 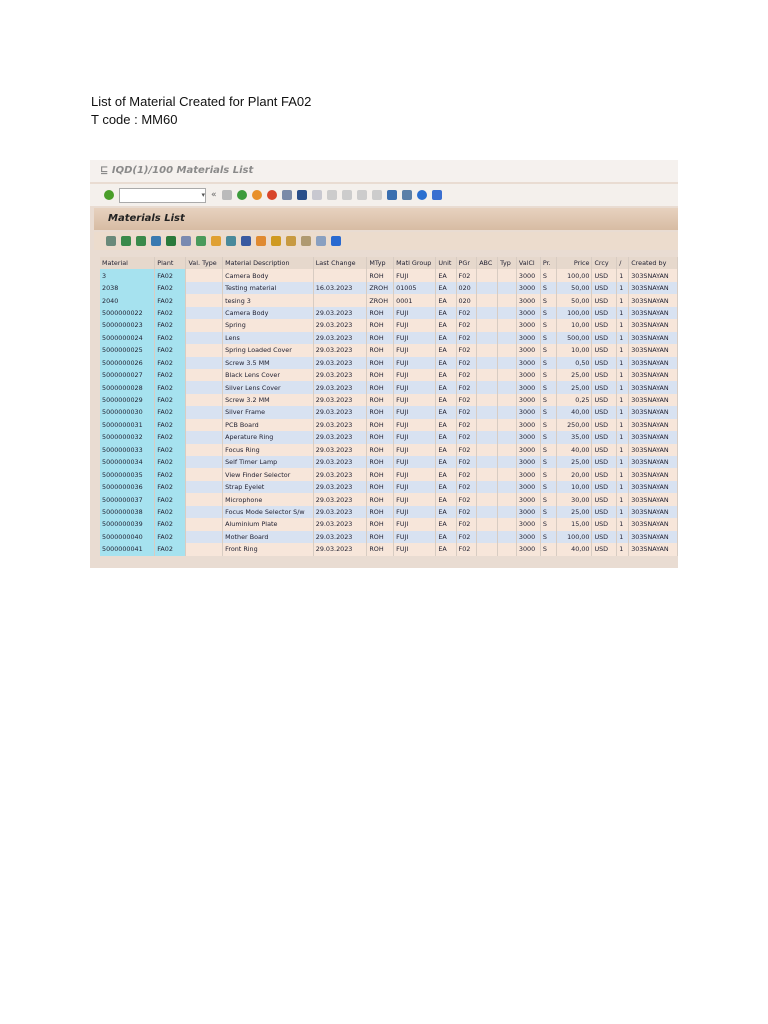 I want to click on cell-price: 250,00, so click(x=574, y=425).